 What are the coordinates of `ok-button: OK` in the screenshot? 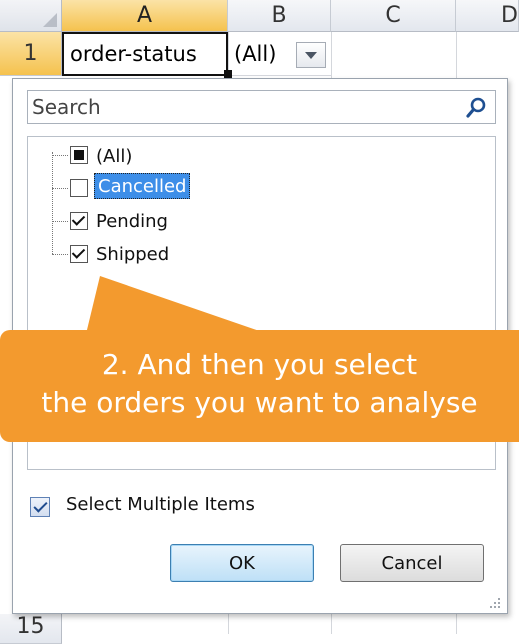 It's located at (242, 563).